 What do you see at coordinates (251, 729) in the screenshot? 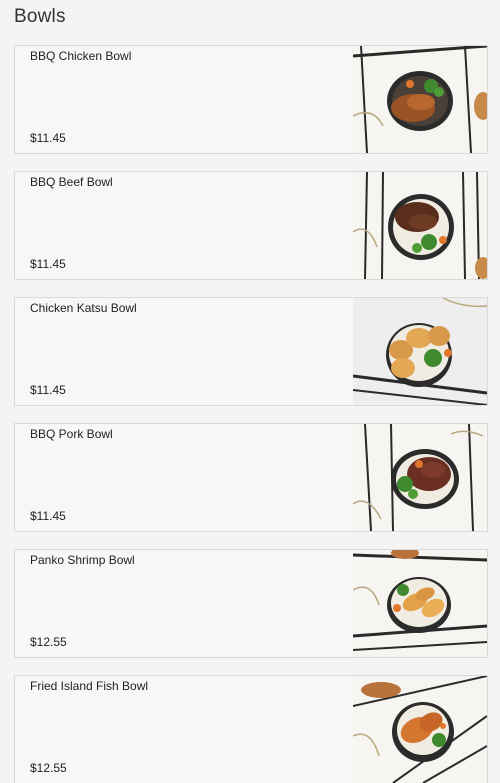
I see `menu-item-card: Fried Island Fish Bowl $12.55` at bounding box center [251, 729].